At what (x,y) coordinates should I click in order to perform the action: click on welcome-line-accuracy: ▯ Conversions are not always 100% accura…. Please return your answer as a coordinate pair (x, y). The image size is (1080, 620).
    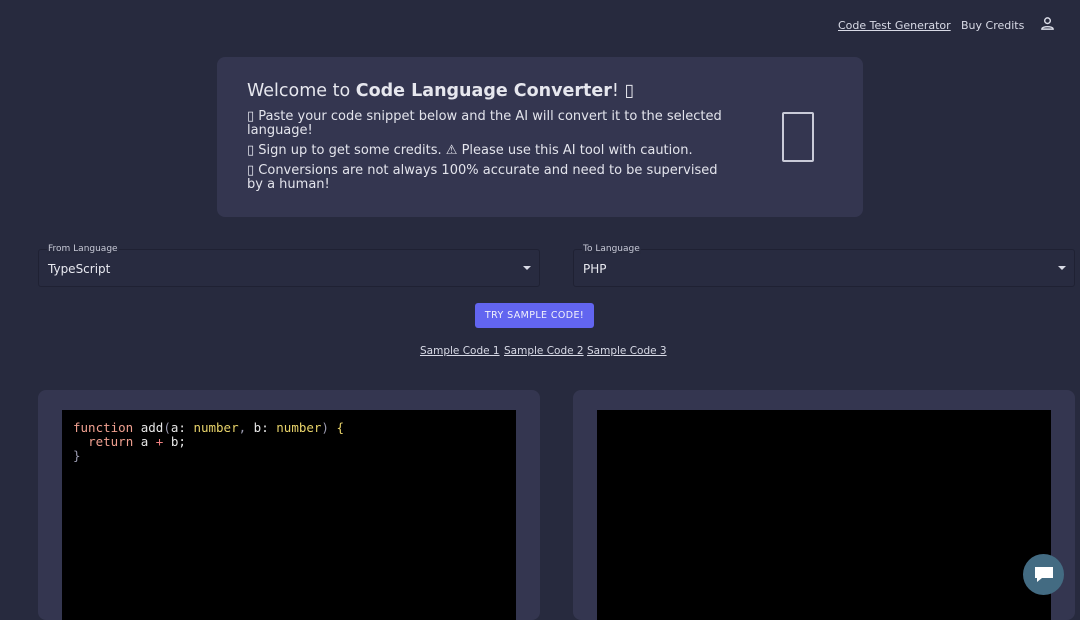
    Looking at the image, I should click on (482, 177).